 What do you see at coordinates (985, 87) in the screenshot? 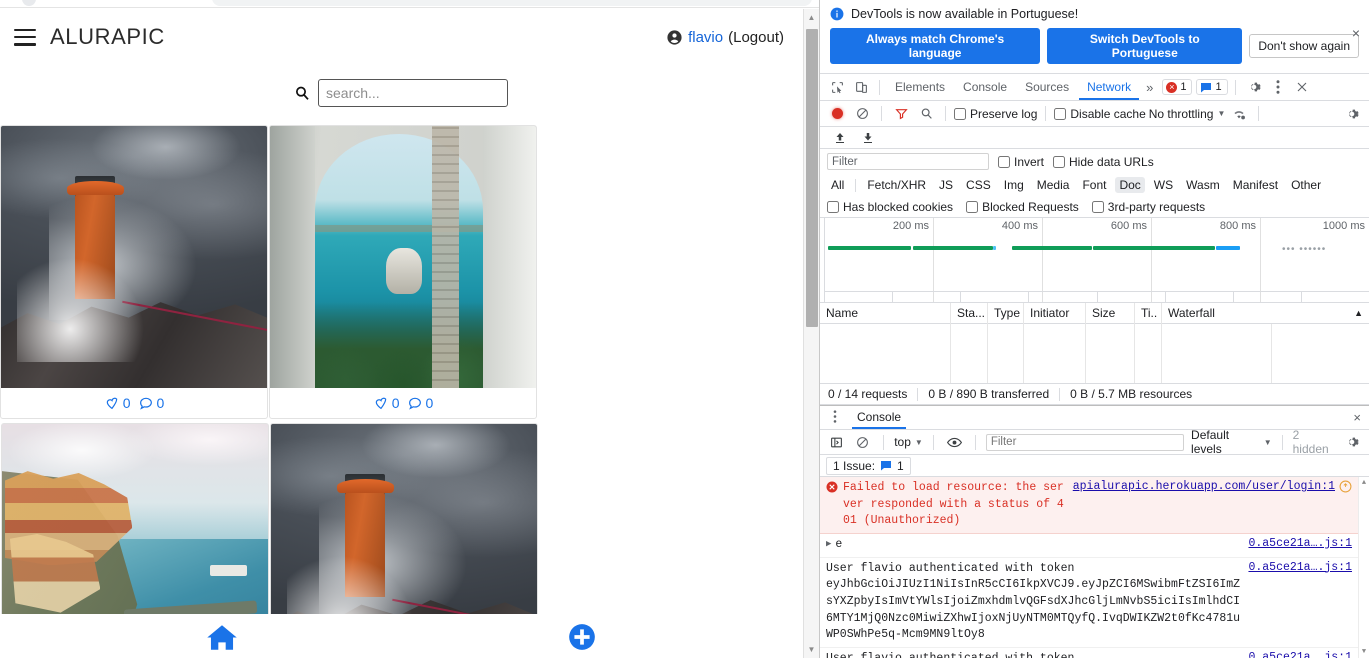
I see `tab-console: Console` at bounding box center [985, 87].